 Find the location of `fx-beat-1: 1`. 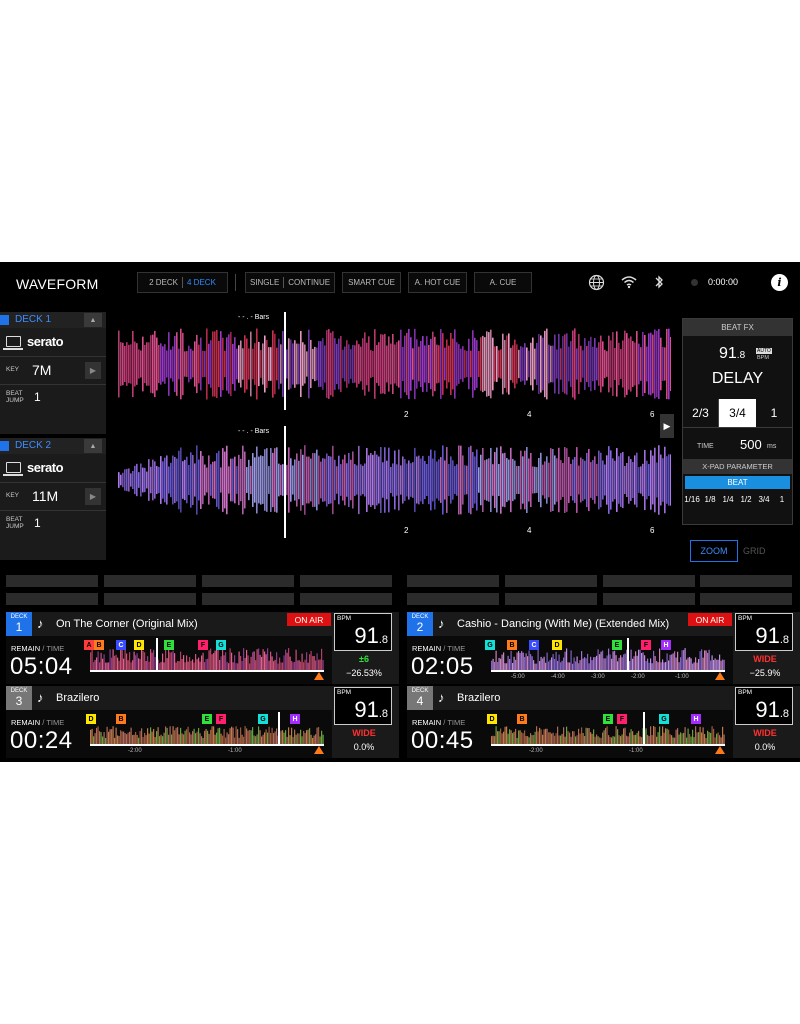

fx-beat-1: 1 is located at coordinates (774, 413).